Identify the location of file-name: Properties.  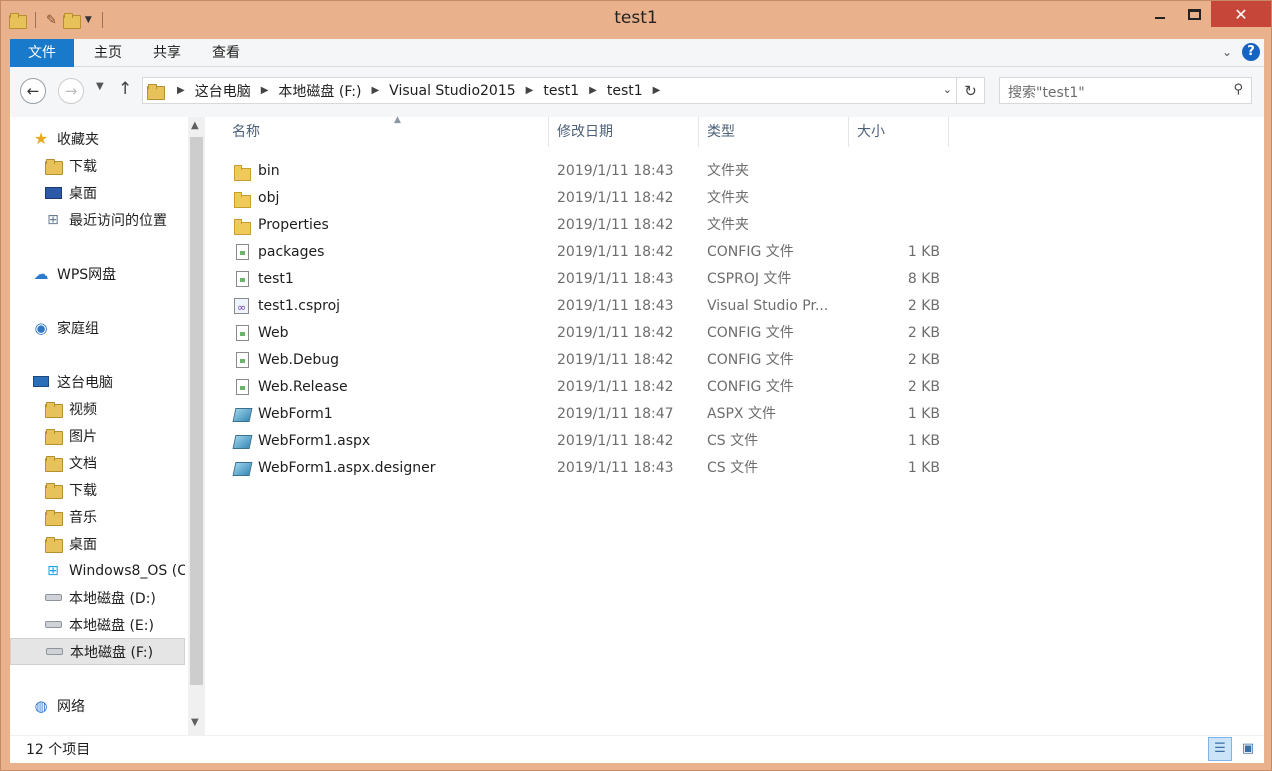
(293, 225).